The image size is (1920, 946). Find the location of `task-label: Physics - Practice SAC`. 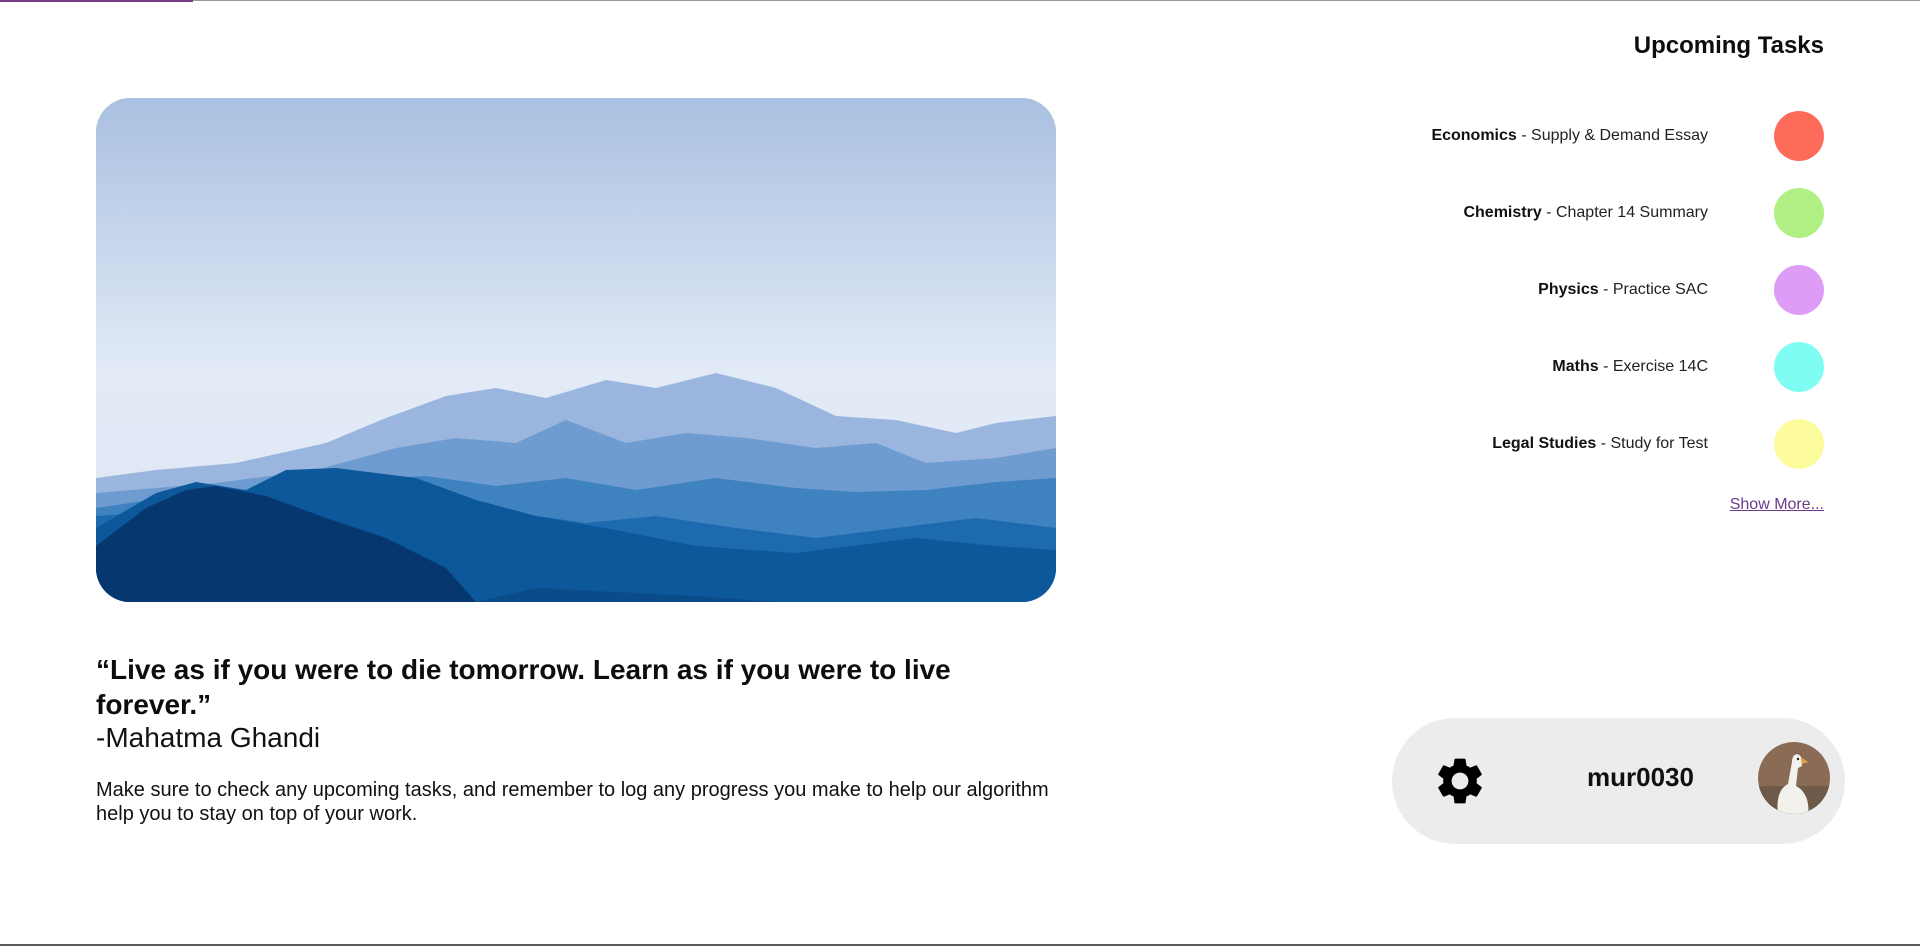

task-label: Physics - Practice SAC is located at coordinates (1623, 290).